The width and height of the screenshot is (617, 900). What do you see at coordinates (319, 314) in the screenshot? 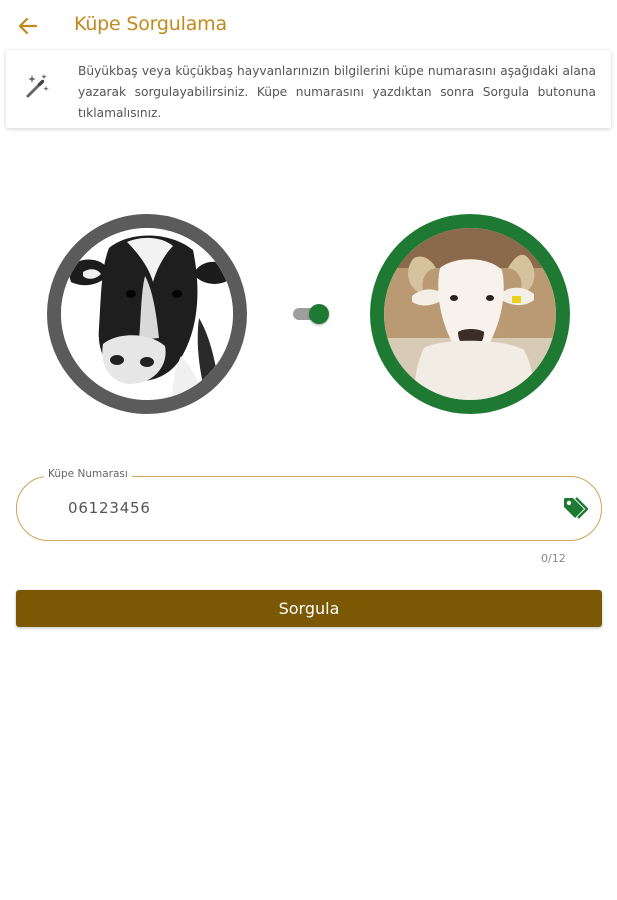
I see `toggle-thumb` at bounding box center [319, 314].